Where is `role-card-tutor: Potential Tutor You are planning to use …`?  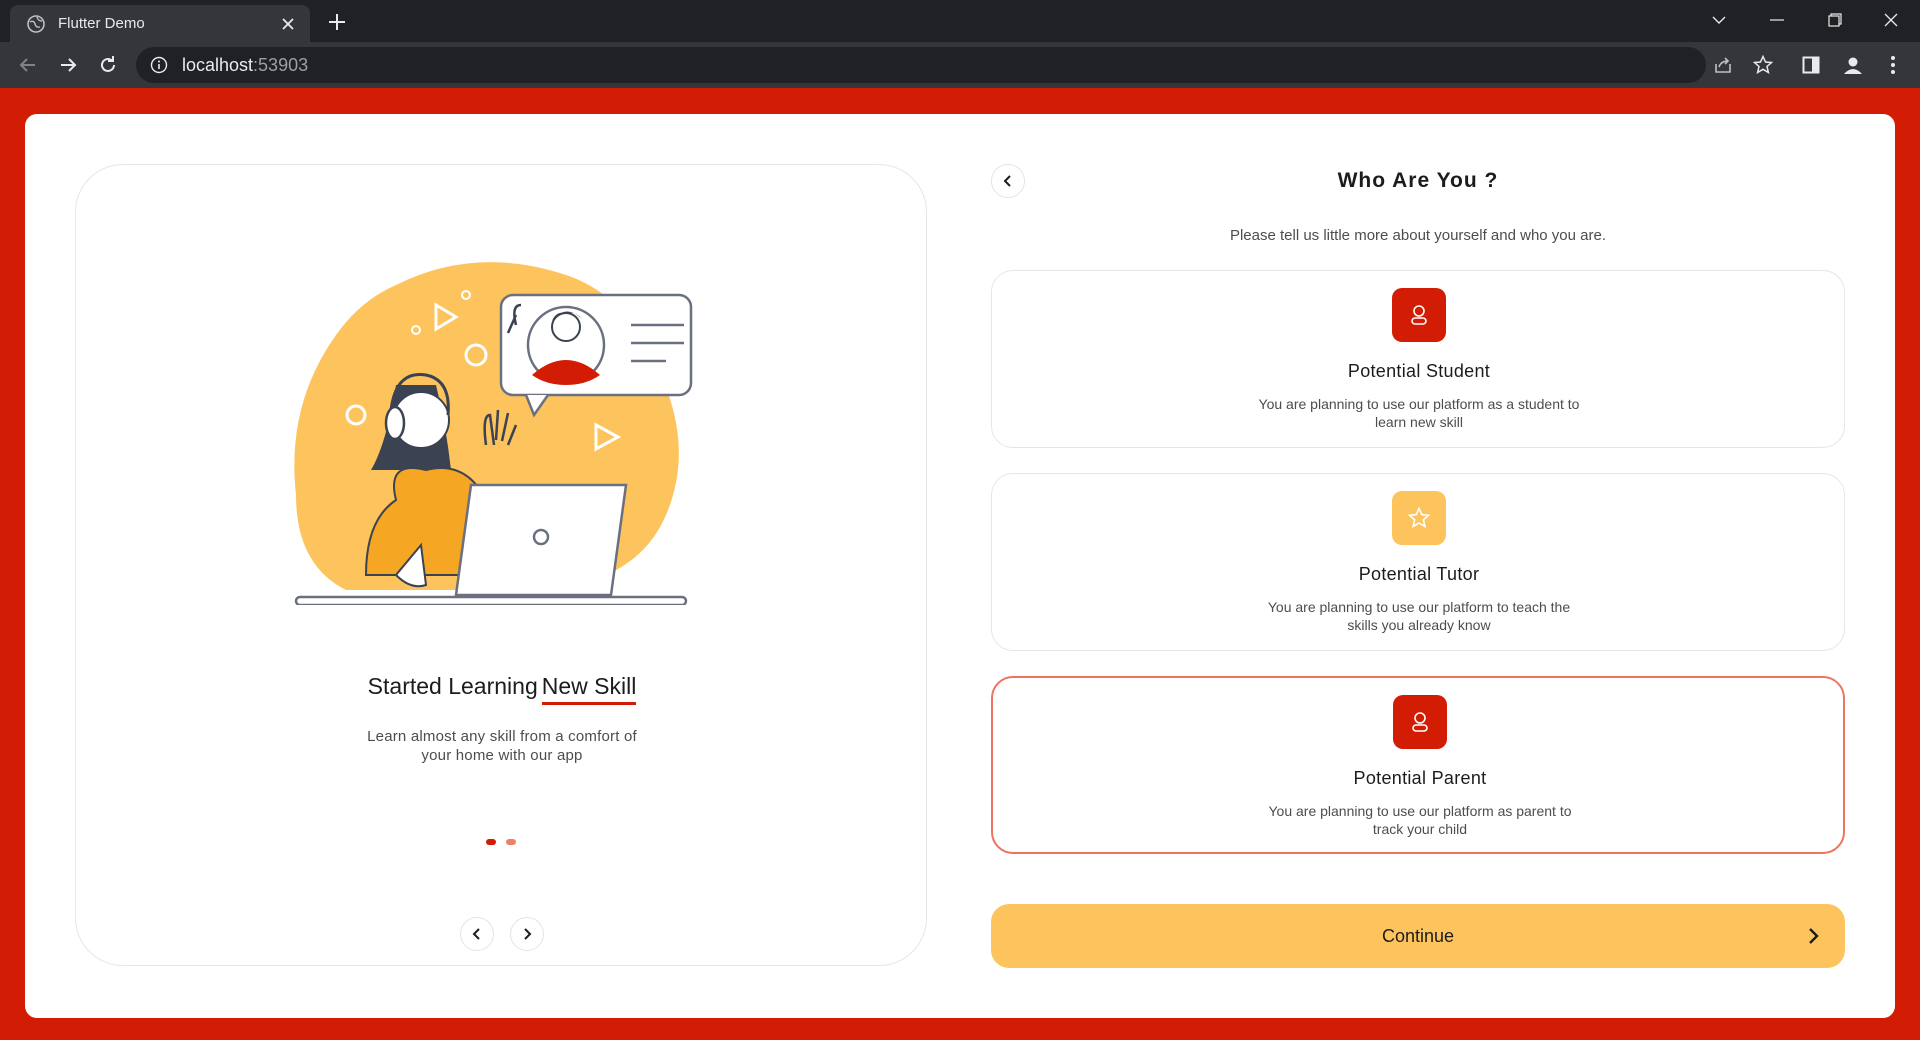 role-card-tutor: Potential Tutor You are planning to use … is located at coordinates (1418, 562).